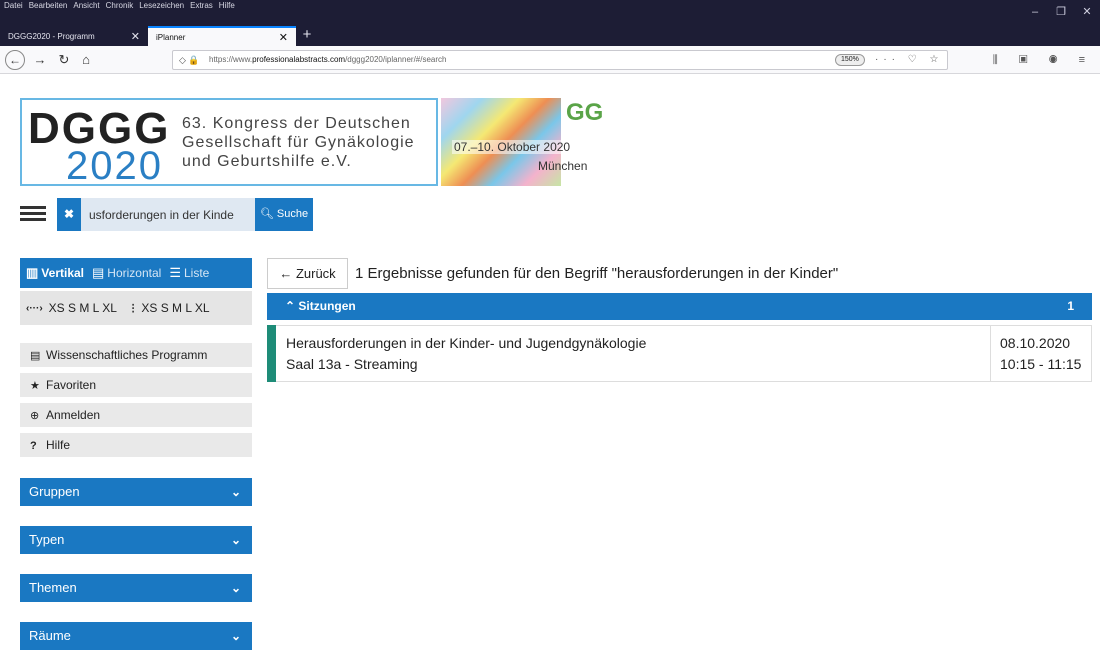 This screenshot has height=650, width=1100. Describe the element at coordinates (136, 540) in the screenshot. I see `filter-typen: Typen ⌄` at that location.